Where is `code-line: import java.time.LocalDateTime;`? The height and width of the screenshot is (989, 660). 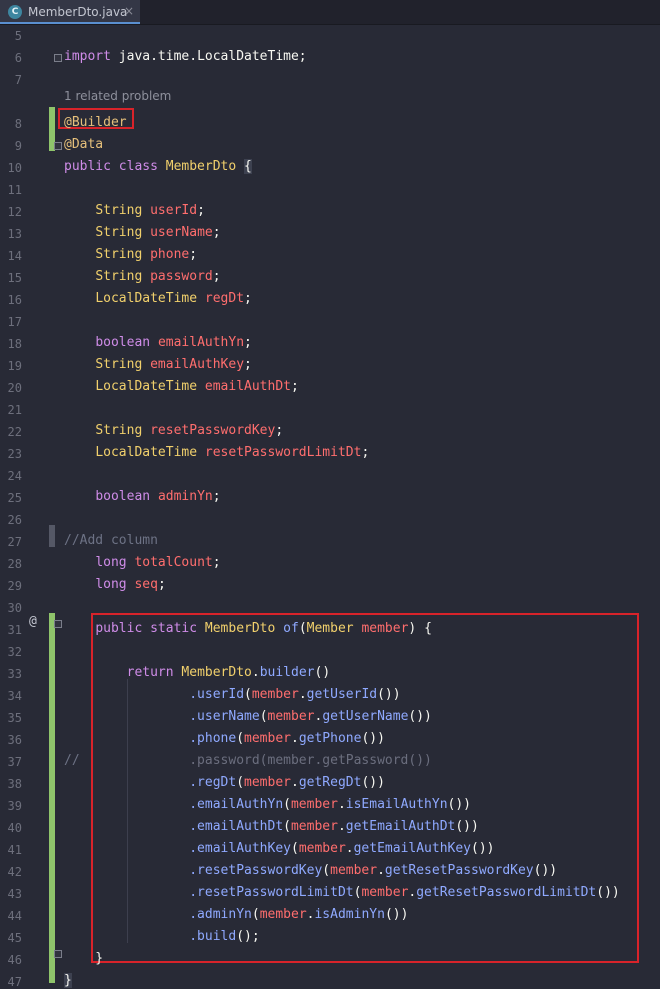
code-line: import java.time.LocalDateTime; is located at coordinates (185, 56).